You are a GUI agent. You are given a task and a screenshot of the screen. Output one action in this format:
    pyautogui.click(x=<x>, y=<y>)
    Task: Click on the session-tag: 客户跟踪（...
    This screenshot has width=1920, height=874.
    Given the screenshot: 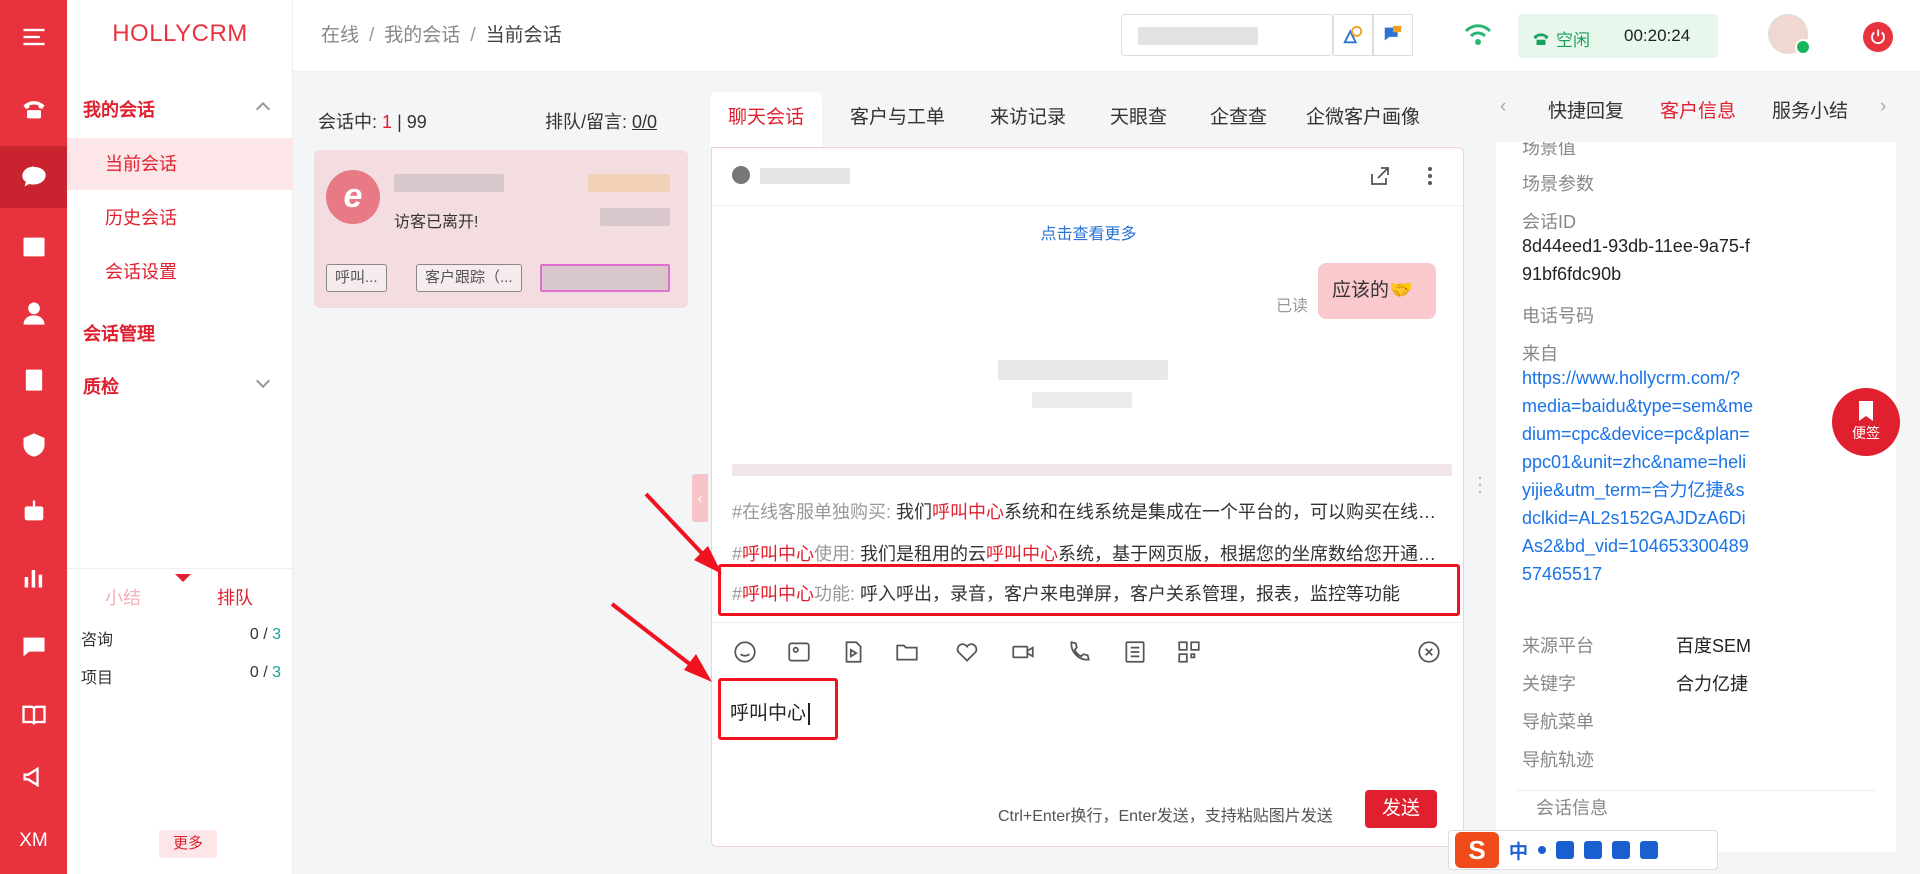 What is the action you would take?
    pyautogui.click(x=469, y=278)
    